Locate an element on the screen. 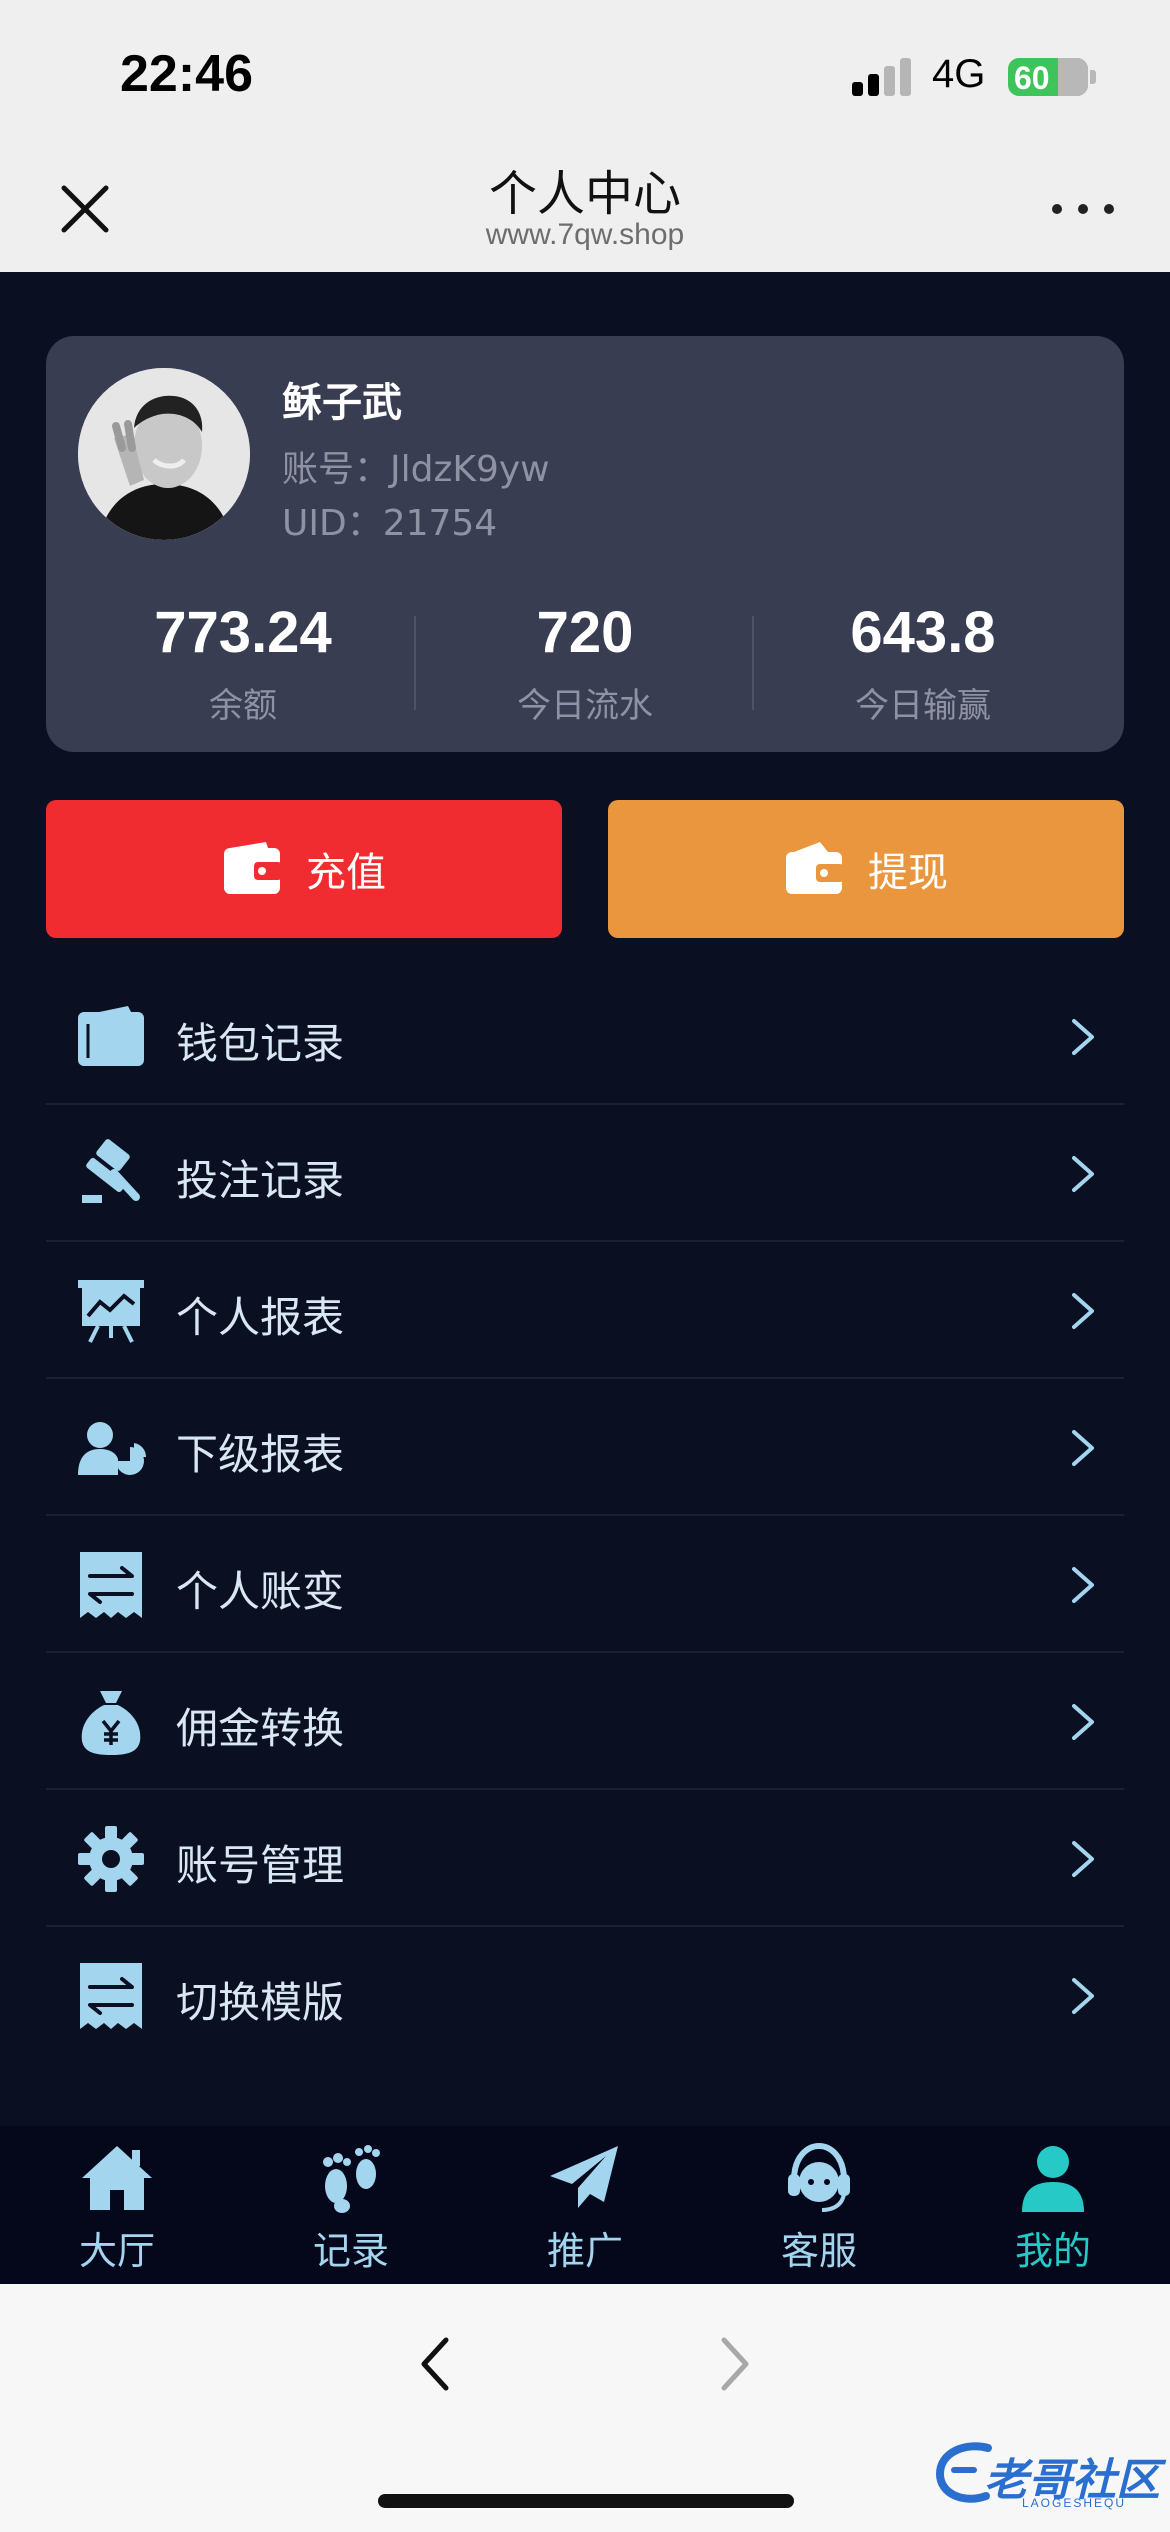 The height and width of the screenshot is (2532, 1170). stat-balance: 773.24 余额 is located at coordinates (243, 662).